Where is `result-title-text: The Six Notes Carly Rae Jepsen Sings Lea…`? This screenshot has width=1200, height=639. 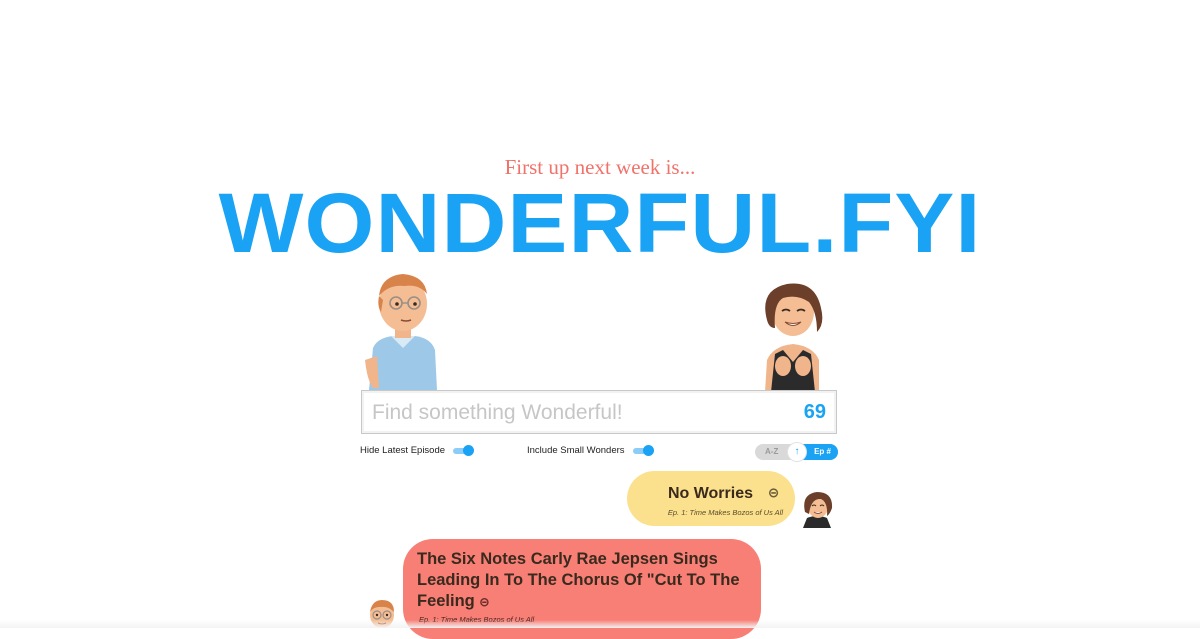
result-title-text: The Six Notes Carly Rae Jepsen Sings Lea… is located at coordinates (578, 580).